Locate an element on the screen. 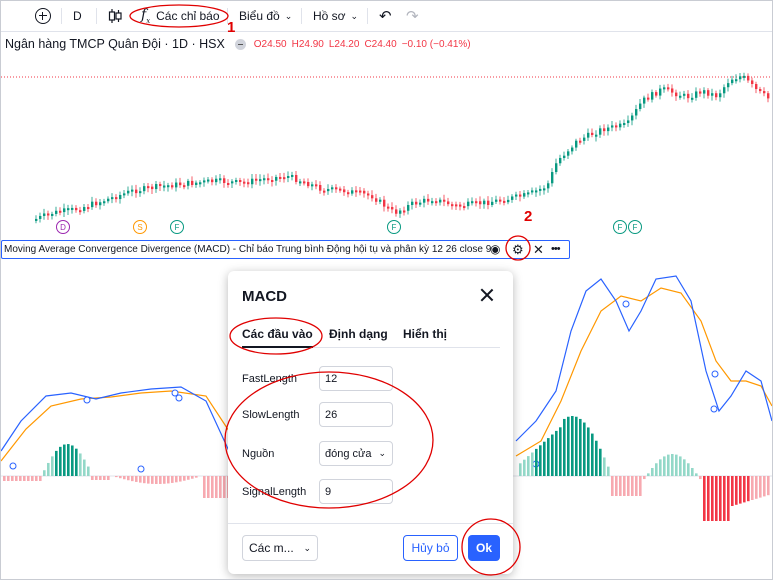 The width and height of the screenshot is (773, 580). fast-length-field: 12 is located at coordinates (356, 378).